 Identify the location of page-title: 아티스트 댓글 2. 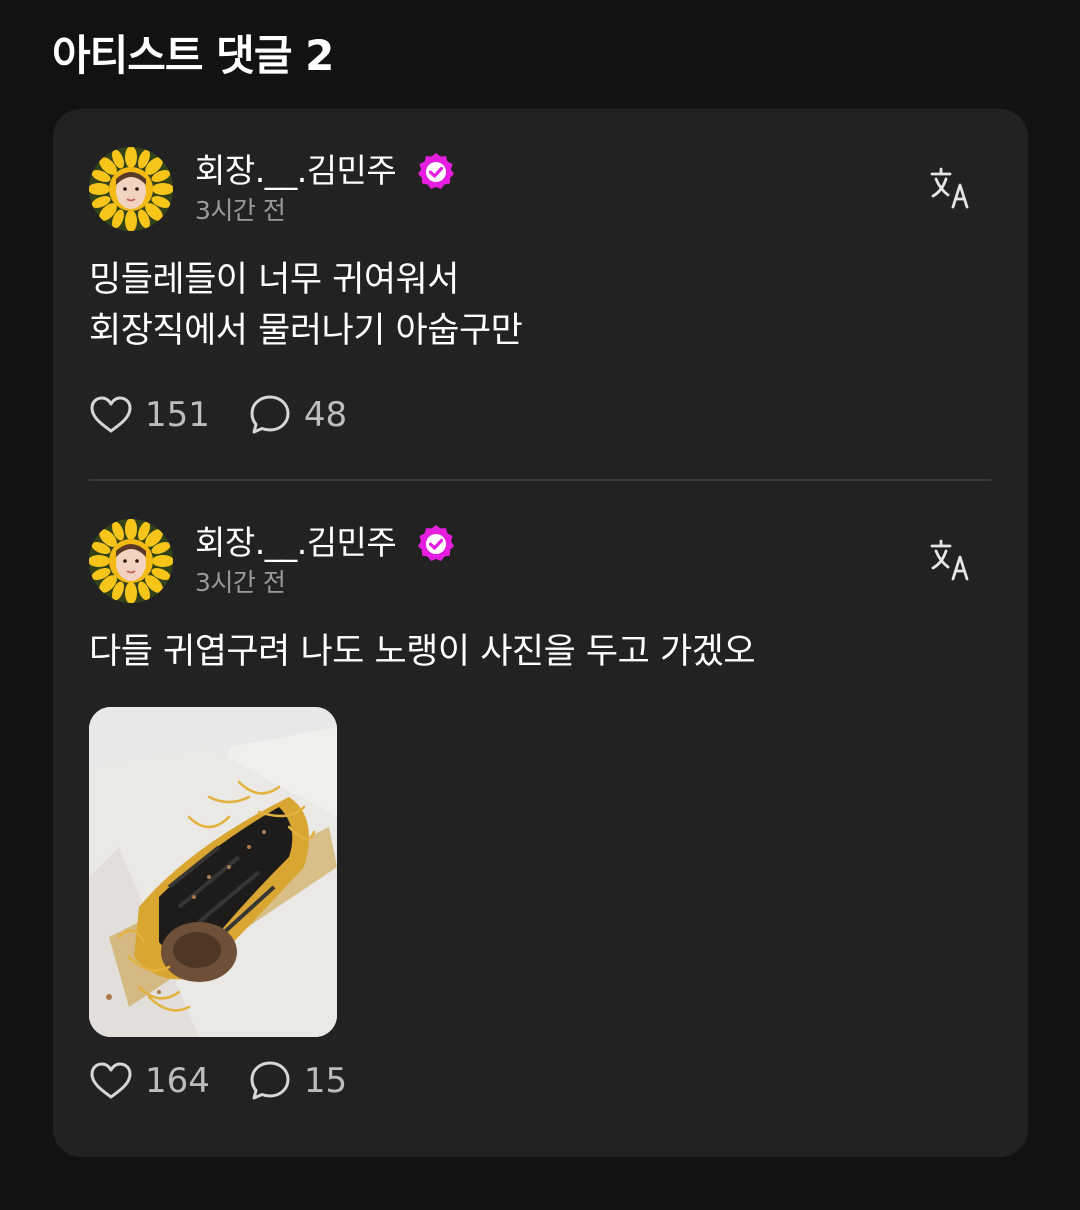
(193, 55).